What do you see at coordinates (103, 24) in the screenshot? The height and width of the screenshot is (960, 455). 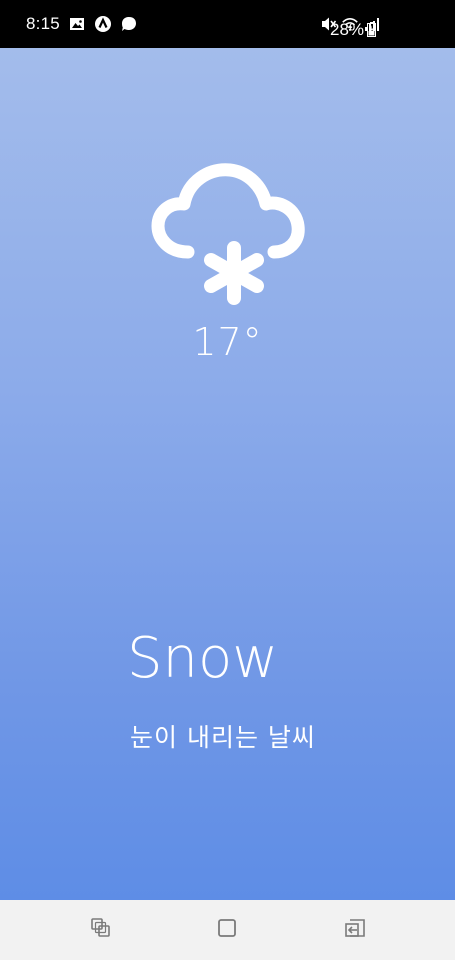 I see `a-badge-icon` at bounding box center [103, 24].